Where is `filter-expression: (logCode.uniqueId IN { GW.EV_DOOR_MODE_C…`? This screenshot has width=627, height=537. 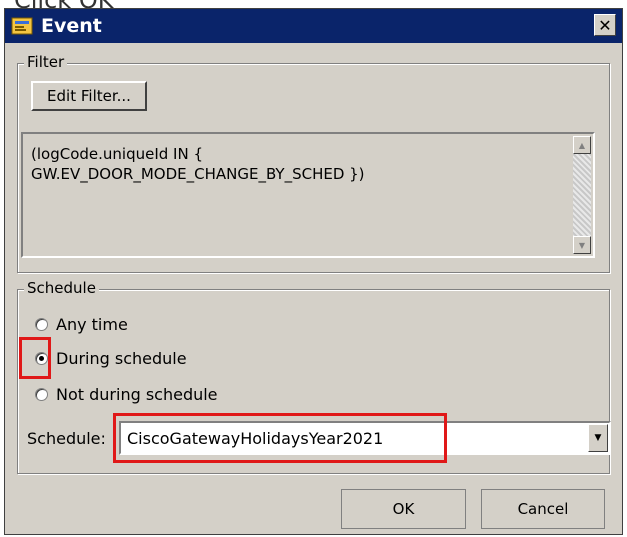
filter-expression: (logCode.uniqueId IN { GW.EV_DOOR_MODE_C… is located at coordinates (198, 164).